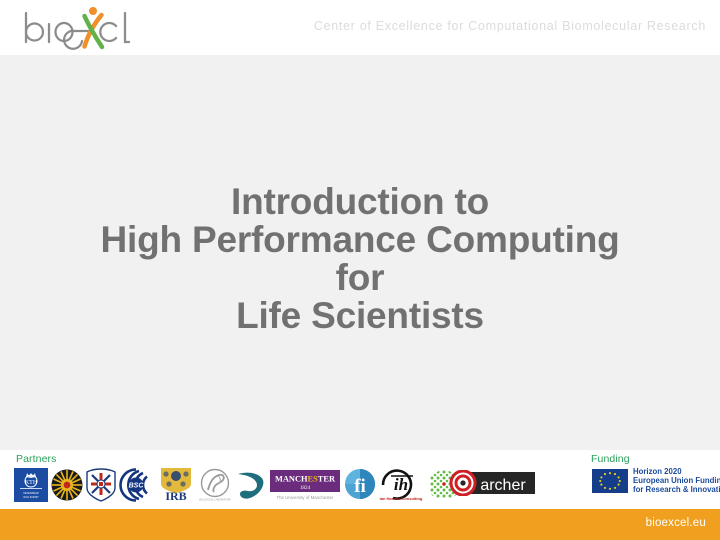 Image resolution: width=720 pixels, height=540 pixels. I want to click on ian-harrow-consulting-logo: ih Ian Harrow Consulting, so click(401, 485).